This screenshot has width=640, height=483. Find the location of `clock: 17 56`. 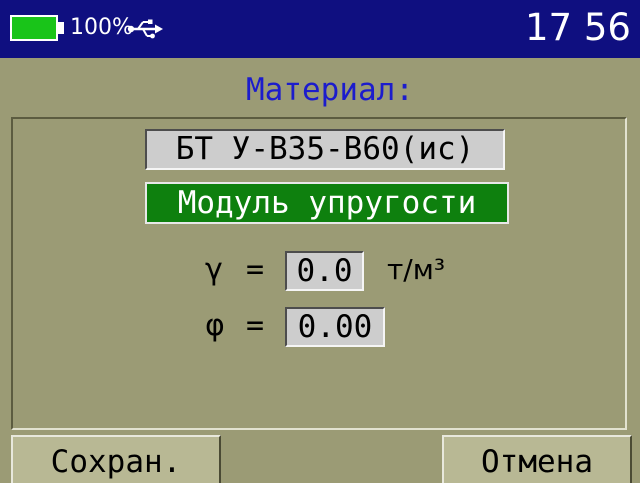

clock: 17 56 is located at coordinates (578, 27).